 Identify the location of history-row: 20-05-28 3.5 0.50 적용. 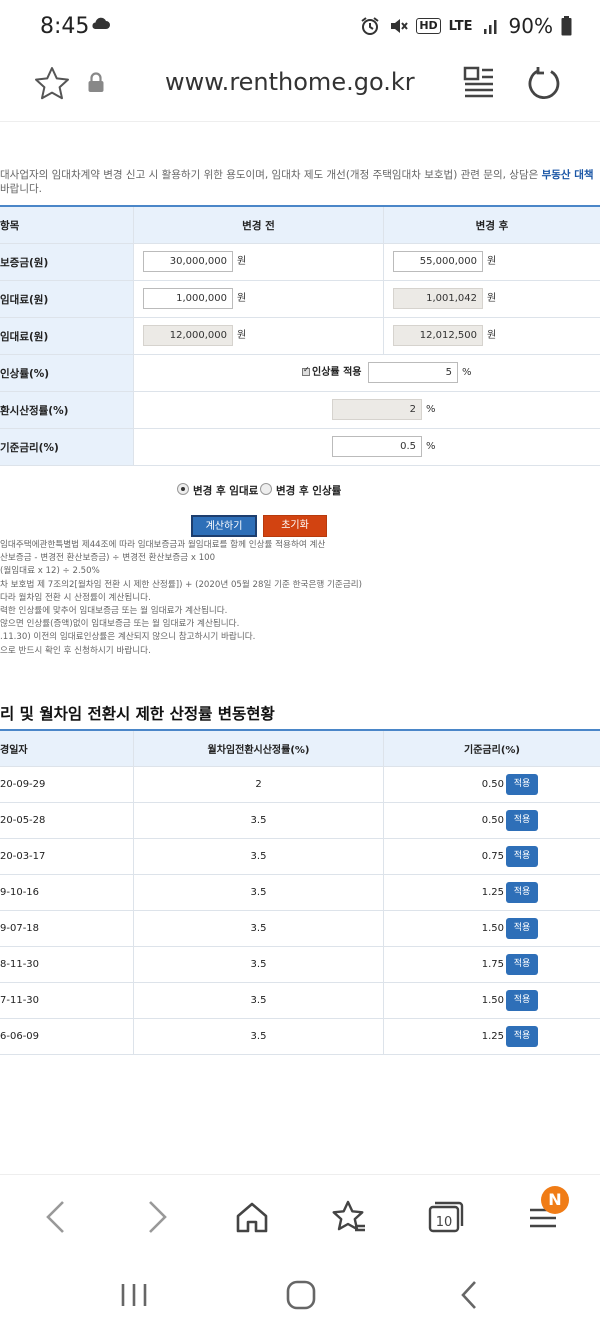
(300, 821).